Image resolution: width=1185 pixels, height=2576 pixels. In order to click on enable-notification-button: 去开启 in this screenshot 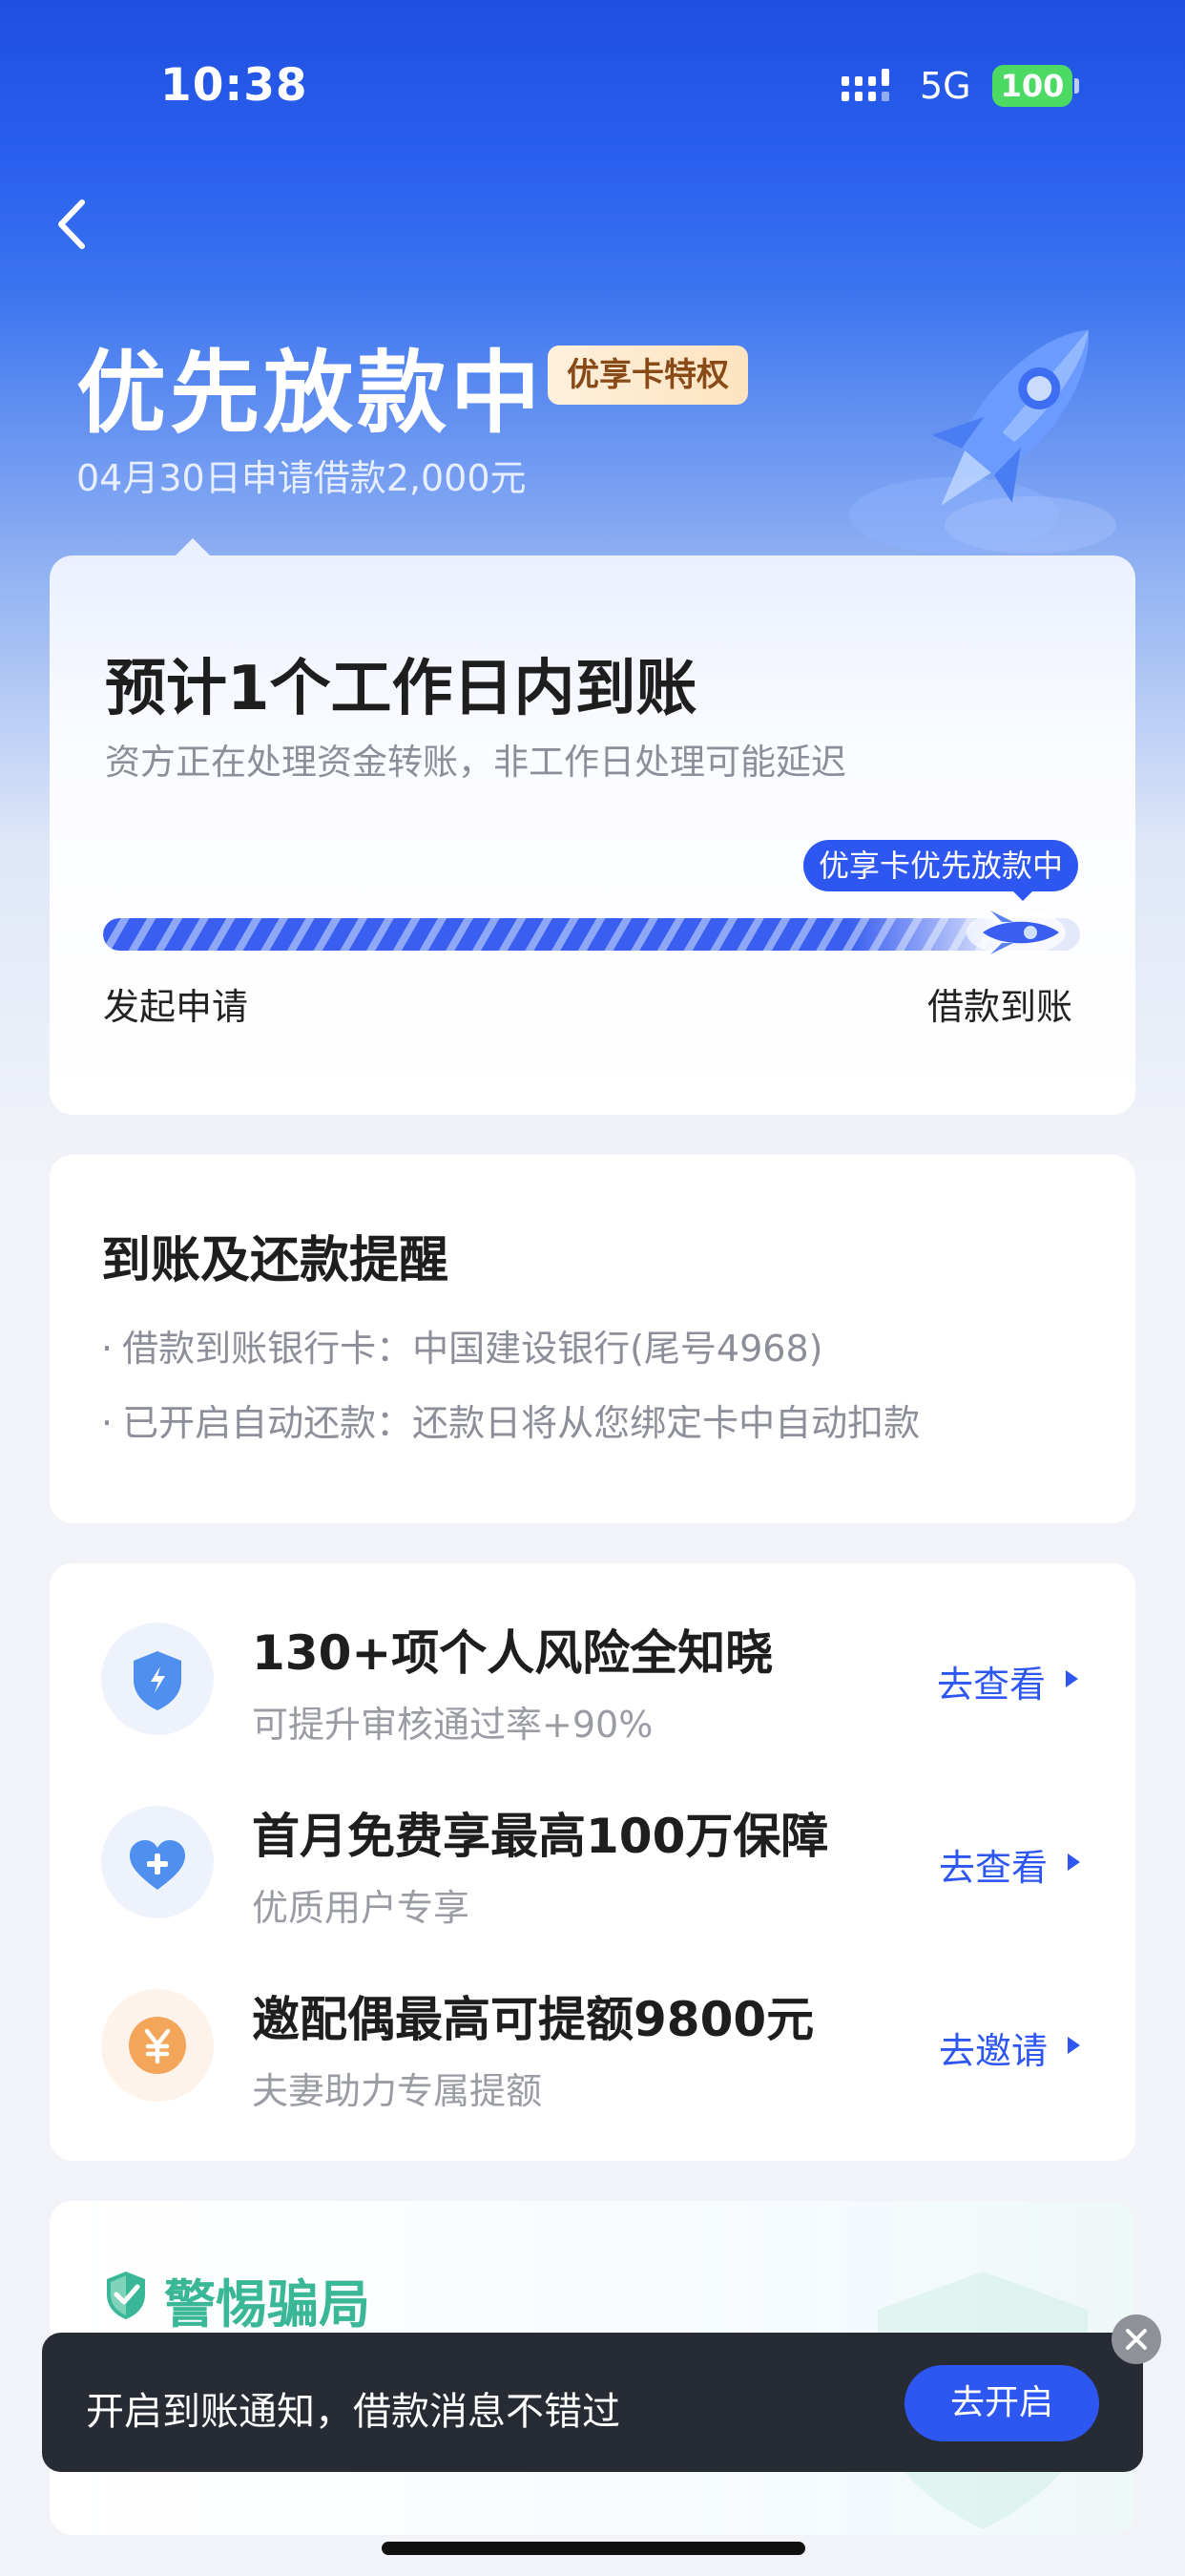, I will do `click(1001, 2403)`.